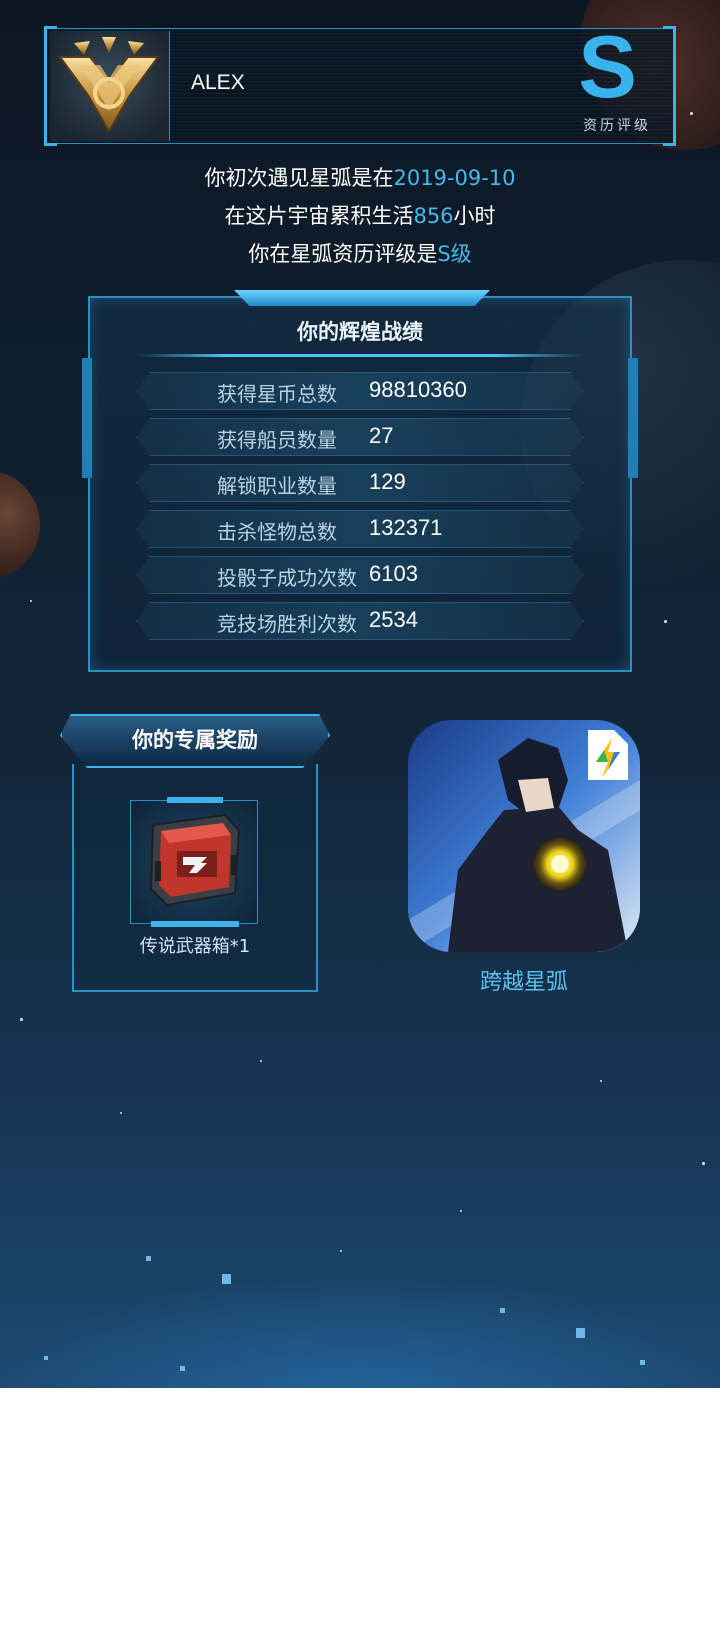 This screenshot has width=720, height=1642. Describe the element at coordinates (418, 389) in the screenshot. I see `stat-value: 98810360` at that location.